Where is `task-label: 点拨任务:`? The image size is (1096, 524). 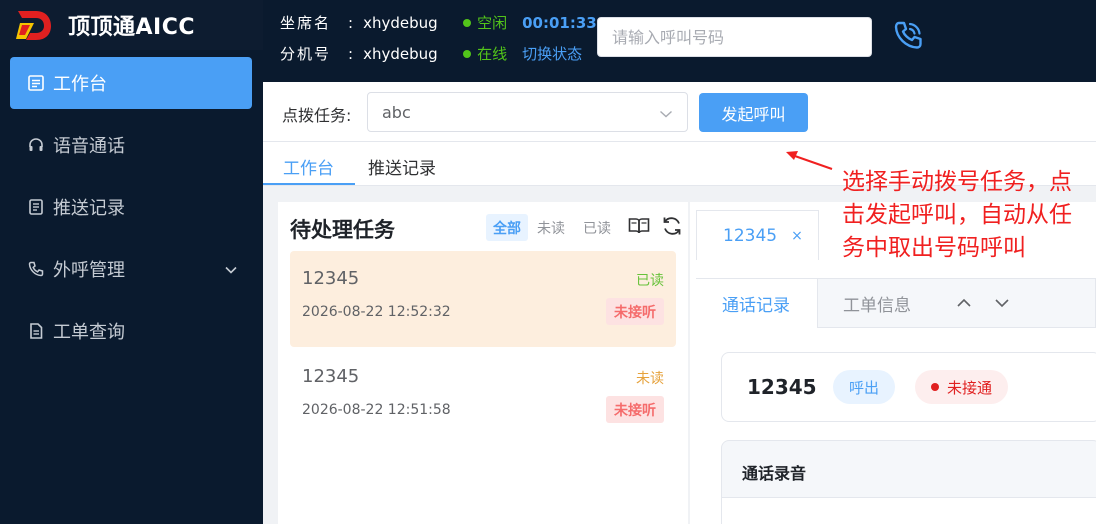 task-label: 点拨任务: is located at coordinates (317, 115).